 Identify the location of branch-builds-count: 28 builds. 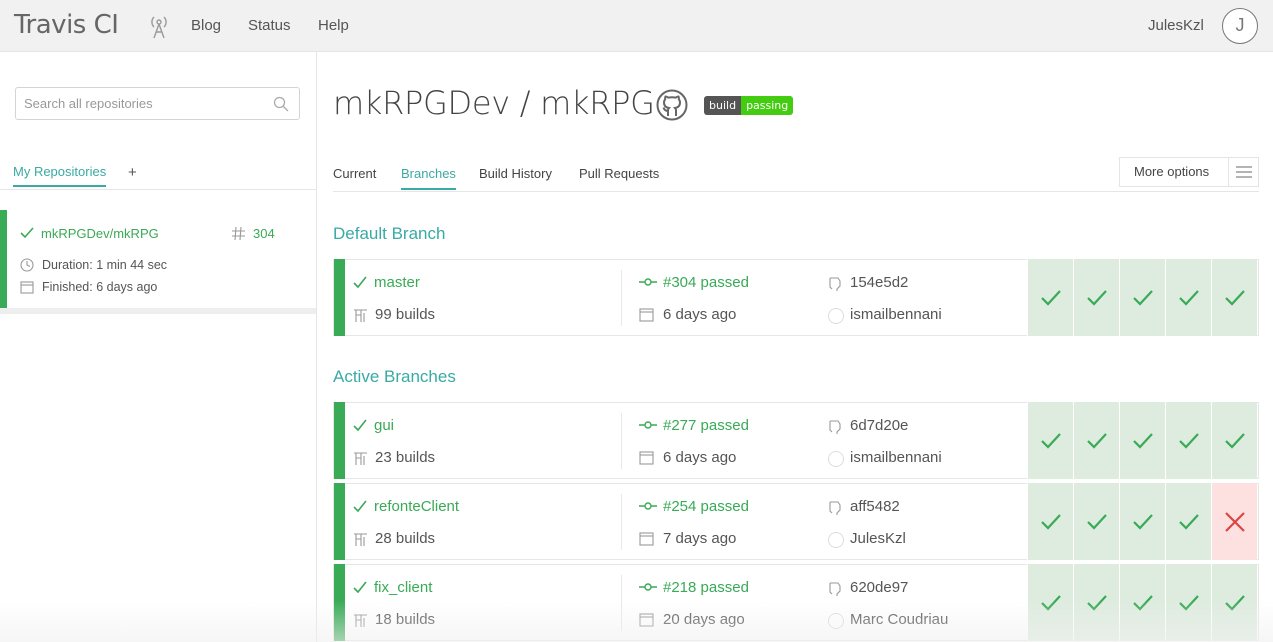
(405, 538).